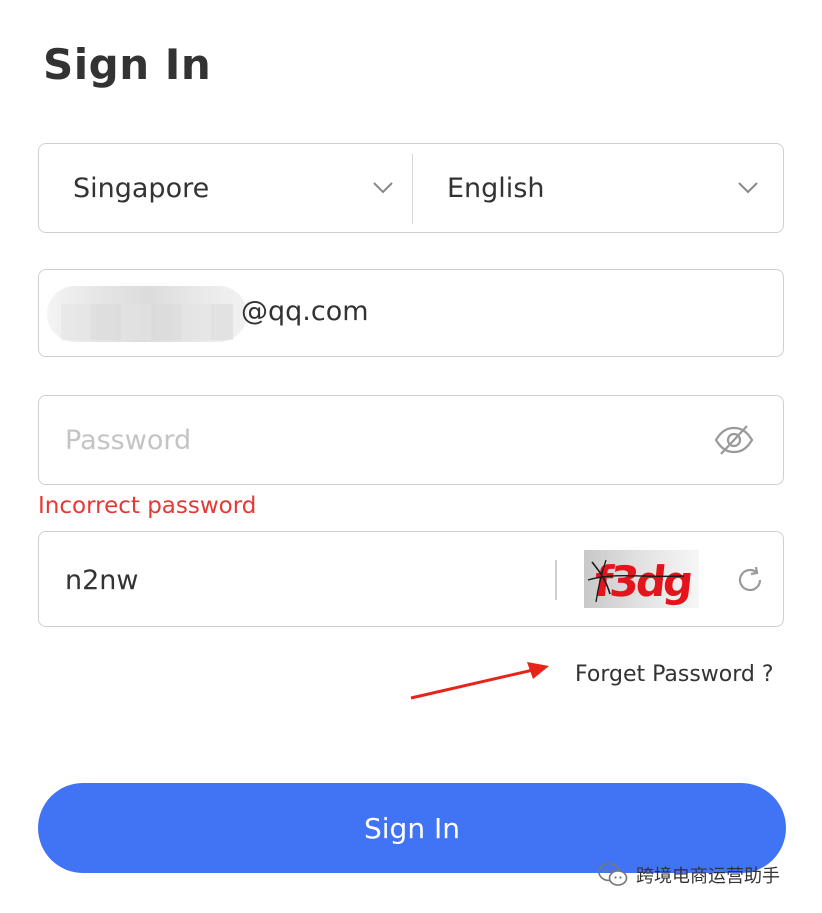 The width and height of the screenshot is (822, 913). I want to click on captcha-image: f3dg, so click(641, 579).